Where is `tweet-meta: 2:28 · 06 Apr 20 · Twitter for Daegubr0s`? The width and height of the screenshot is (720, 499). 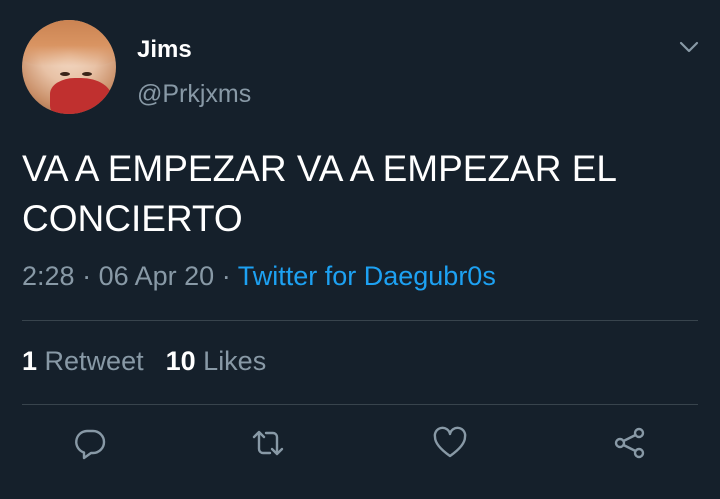
tweet-meta: 2:28 · 06 Apr 20 · Twitter for Daegubr0s is located at coordinates (259, 276).